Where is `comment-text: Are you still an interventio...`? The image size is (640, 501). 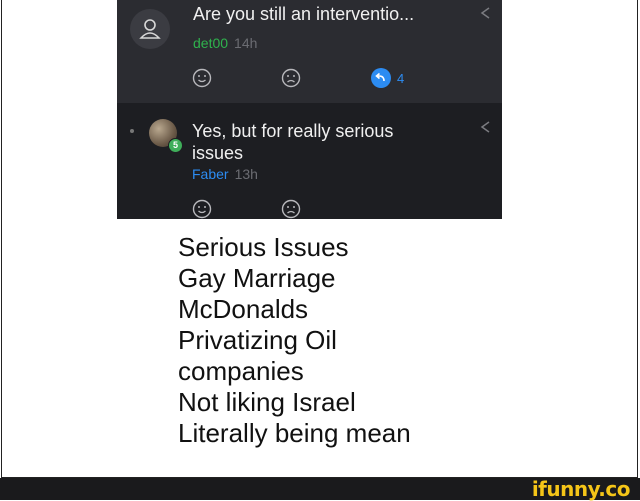 comment-text: Are you still an interventio... is located at coordinates (304, 14).